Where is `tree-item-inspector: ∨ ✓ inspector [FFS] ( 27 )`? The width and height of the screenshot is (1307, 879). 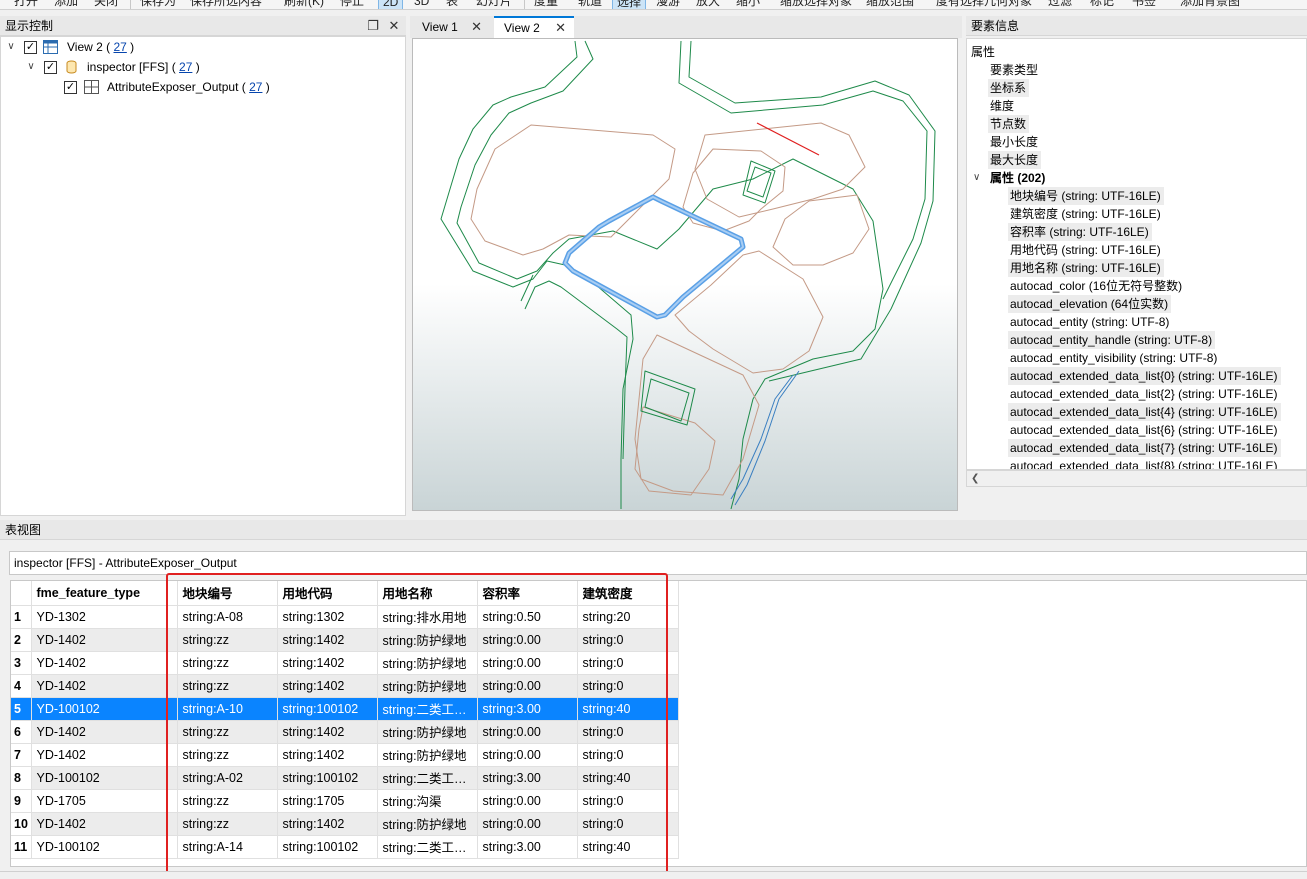
tree-item-inspector: ∨ ✓ inspector [FFS] ( 27 ) is located at coordinates (203, 67).